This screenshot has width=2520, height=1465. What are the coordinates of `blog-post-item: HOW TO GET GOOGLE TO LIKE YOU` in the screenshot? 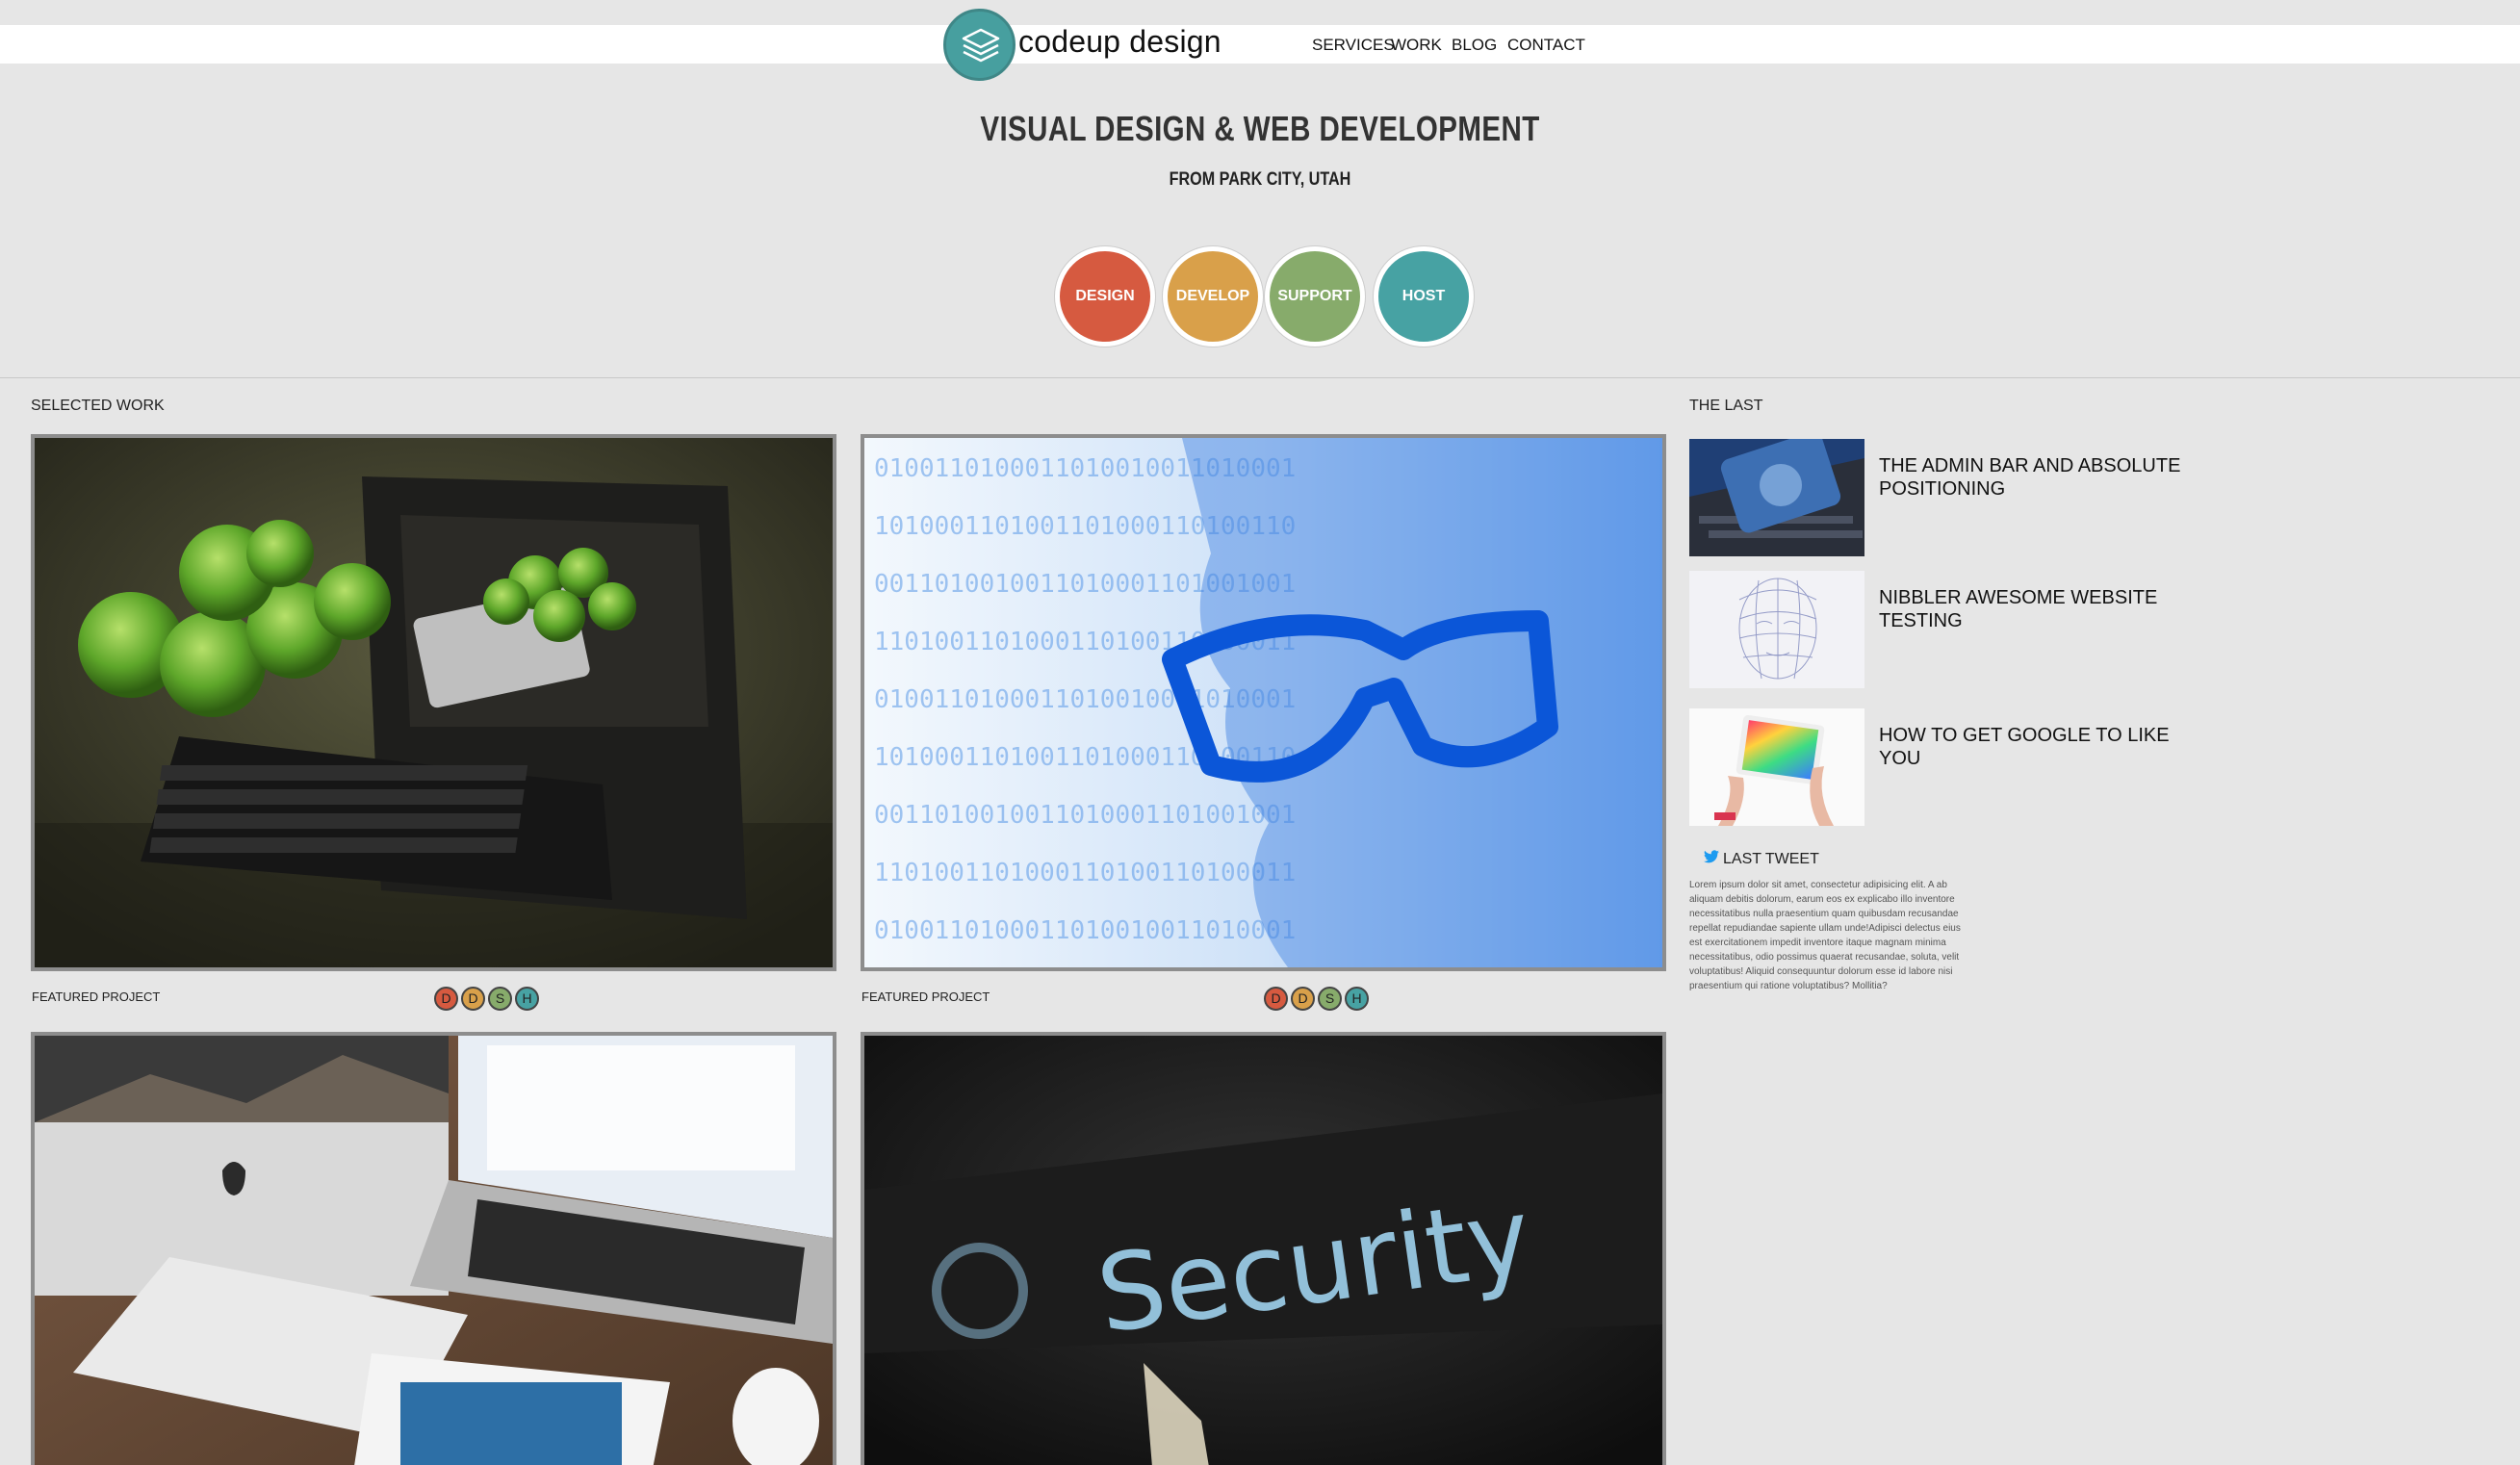 It's located at (1978, 767).